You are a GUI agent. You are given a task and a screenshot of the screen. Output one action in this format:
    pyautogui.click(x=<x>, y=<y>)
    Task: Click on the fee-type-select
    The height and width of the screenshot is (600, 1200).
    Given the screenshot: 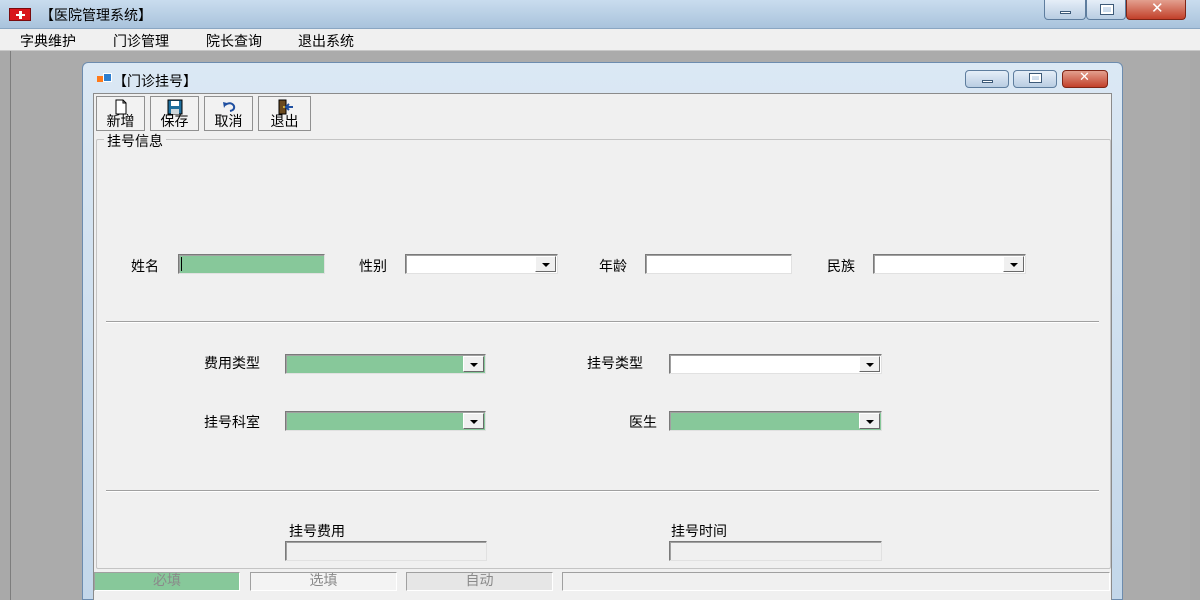 What is the action you would take?
    pyautogui.click(x=385, y=364)
    